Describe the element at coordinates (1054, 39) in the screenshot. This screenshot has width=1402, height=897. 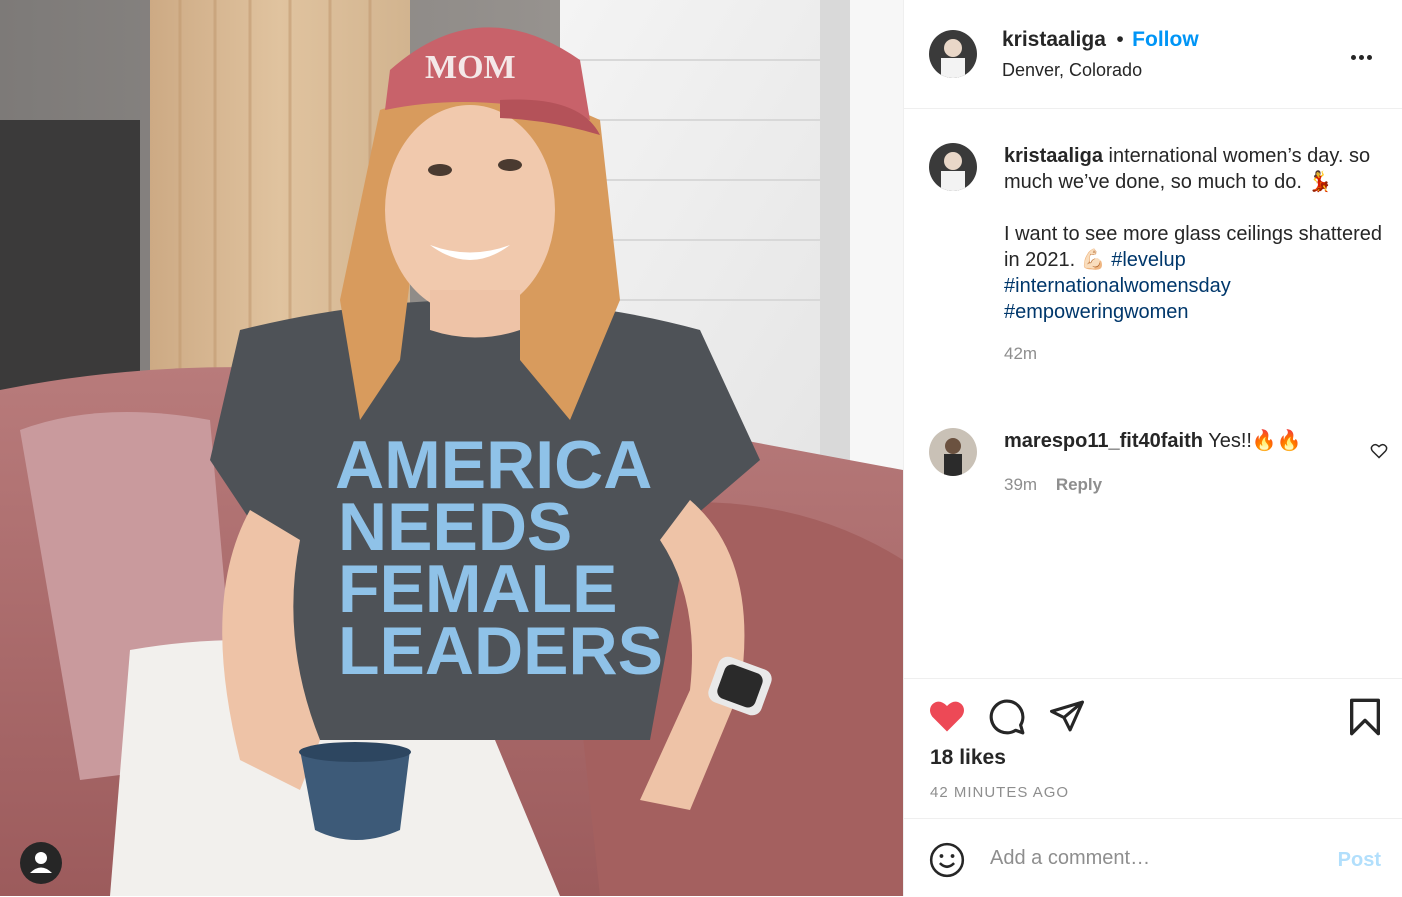
I see `post-username: kristaaliga` at that location.